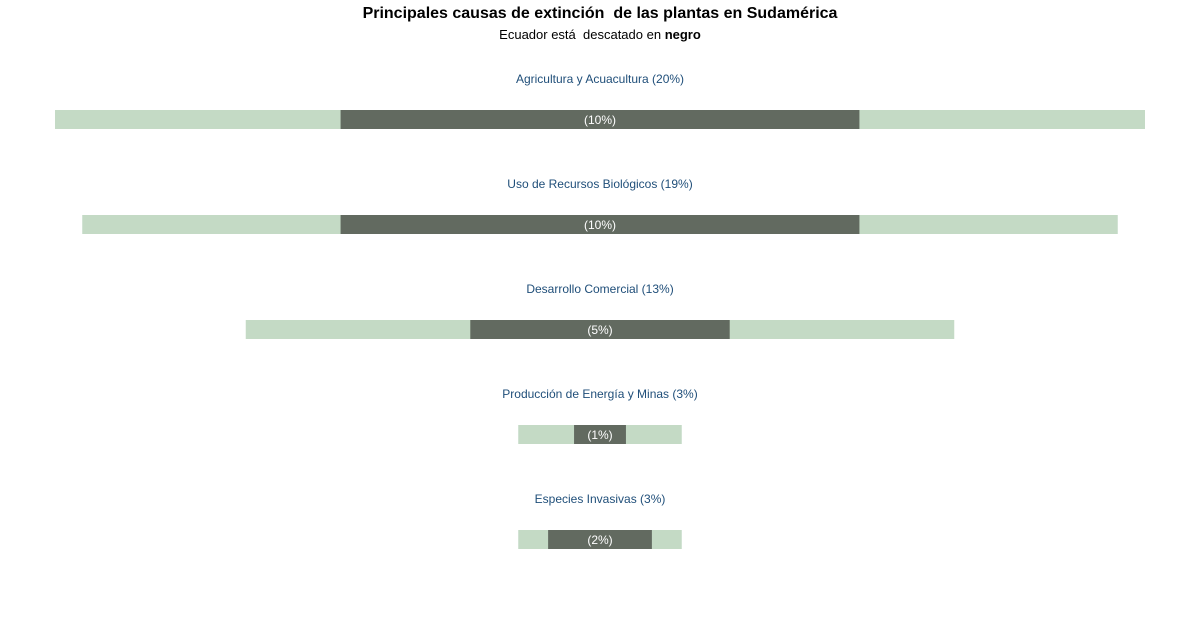 The width and height of the screenshot is (1200, 619). I want to click on category-label-cat-1: Uso de Recursos Biológicos (19%), so click(599, 184).